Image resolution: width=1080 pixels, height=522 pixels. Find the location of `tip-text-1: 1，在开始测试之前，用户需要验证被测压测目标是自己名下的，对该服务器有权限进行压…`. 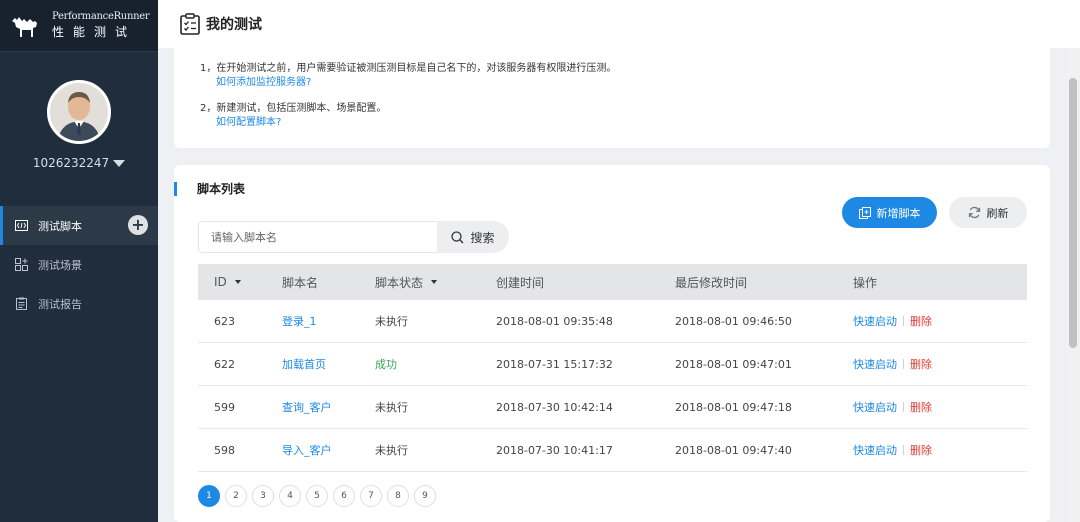

tip-text-1: 1，在开始测试之前，用户需要验证被测压测目标是自己名下的，对该服务器有权限进行压… is located at coordinates (408, 68).